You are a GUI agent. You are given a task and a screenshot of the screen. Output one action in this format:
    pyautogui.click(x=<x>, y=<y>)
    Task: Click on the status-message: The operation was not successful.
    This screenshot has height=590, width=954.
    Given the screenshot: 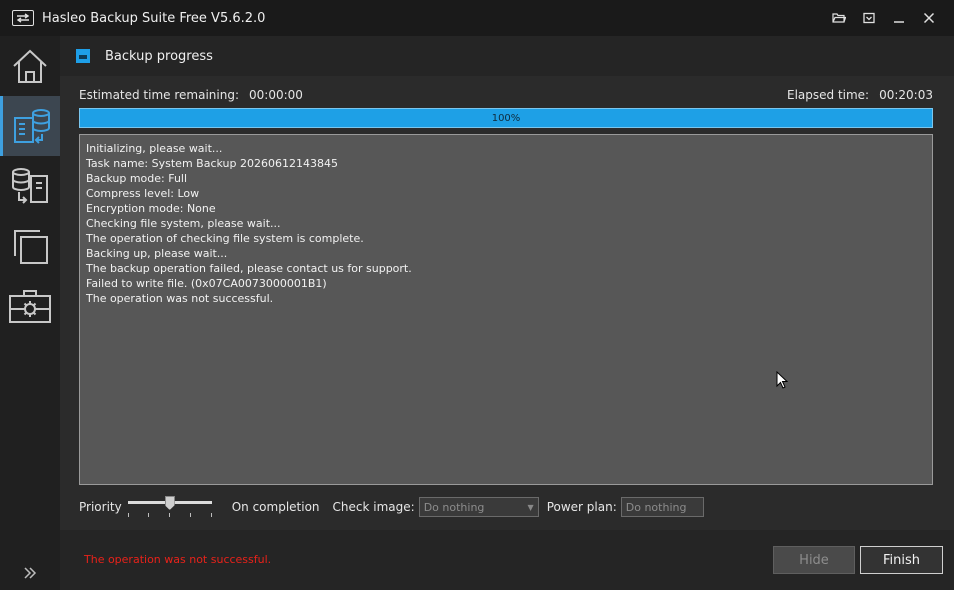 What is the action you would take?
    pyautogui.click(x=178, y=559)
    